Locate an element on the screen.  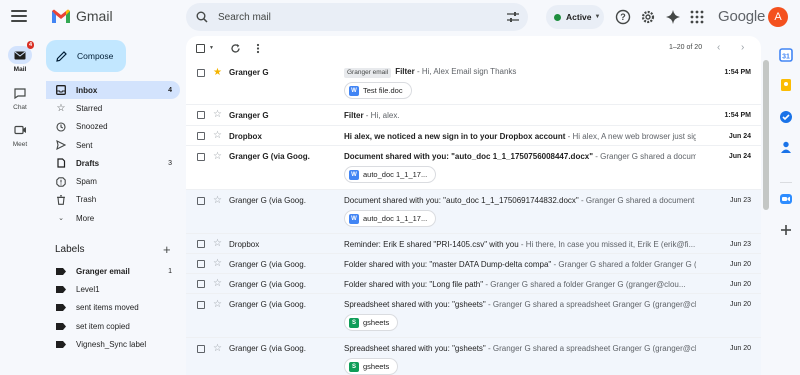
nav-item-more: ⌄ More is located at coordinates (113, 218).